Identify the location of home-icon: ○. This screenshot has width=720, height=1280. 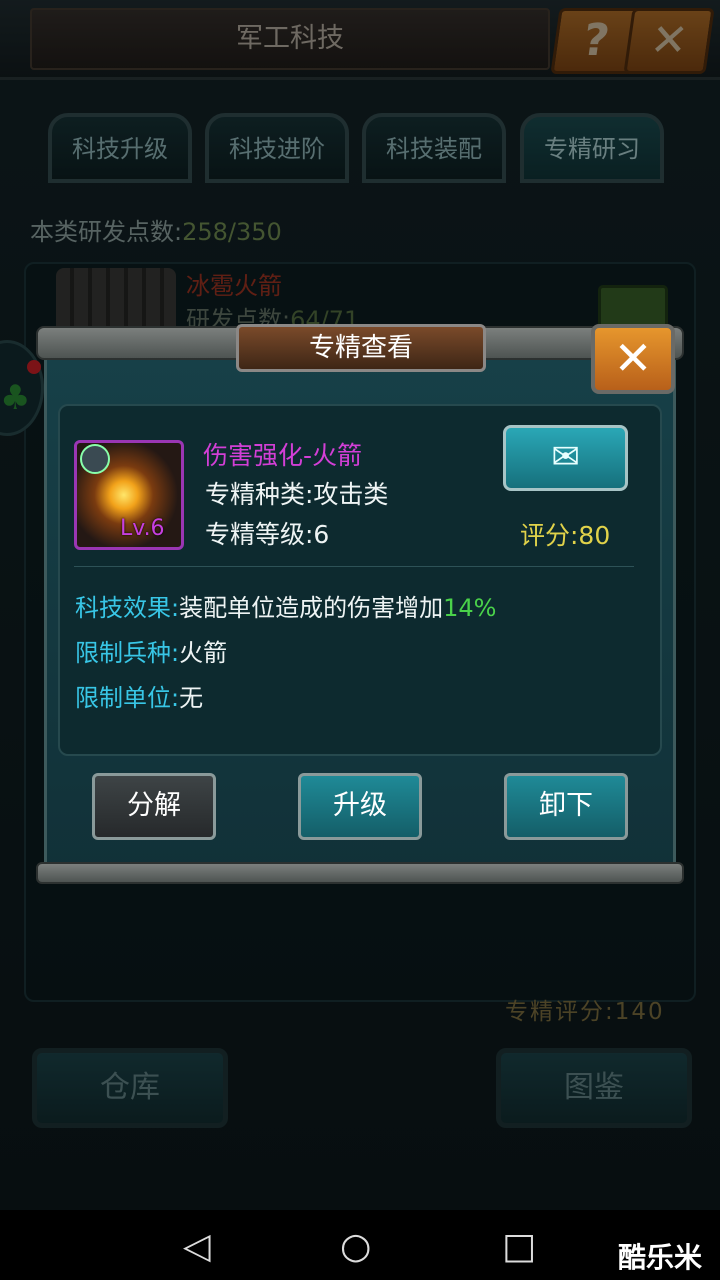
(355, 1246).